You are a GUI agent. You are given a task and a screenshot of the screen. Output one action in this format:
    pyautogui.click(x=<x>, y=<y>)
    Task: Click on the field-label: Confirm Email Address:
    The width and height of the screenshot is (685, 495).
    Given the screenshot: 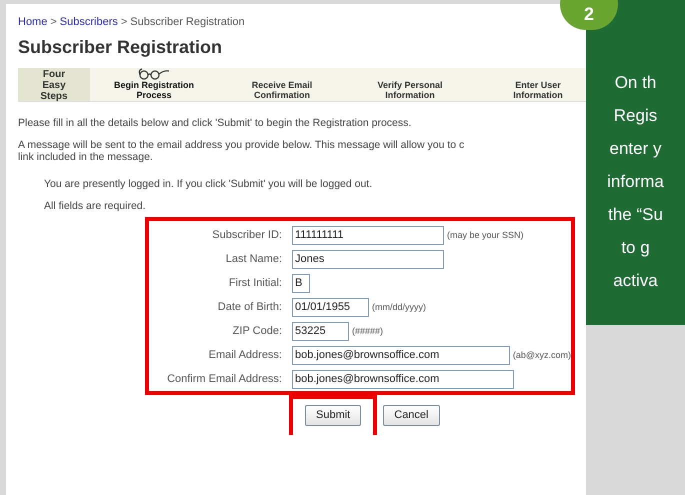 What is the action you would take?
    pyautogui.click(x=224, y=379)
    